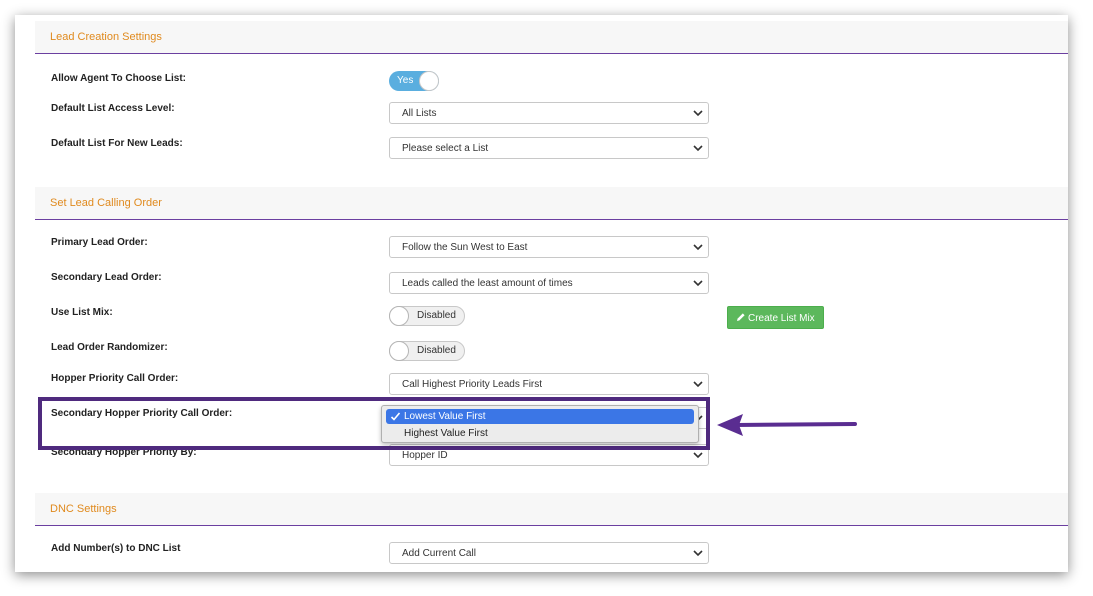 The width and height of the screenshot is (1093, 596). Describe the element at coordinates (445, 148) in the screenshot. I see `select-value: Please select a List` at that location.